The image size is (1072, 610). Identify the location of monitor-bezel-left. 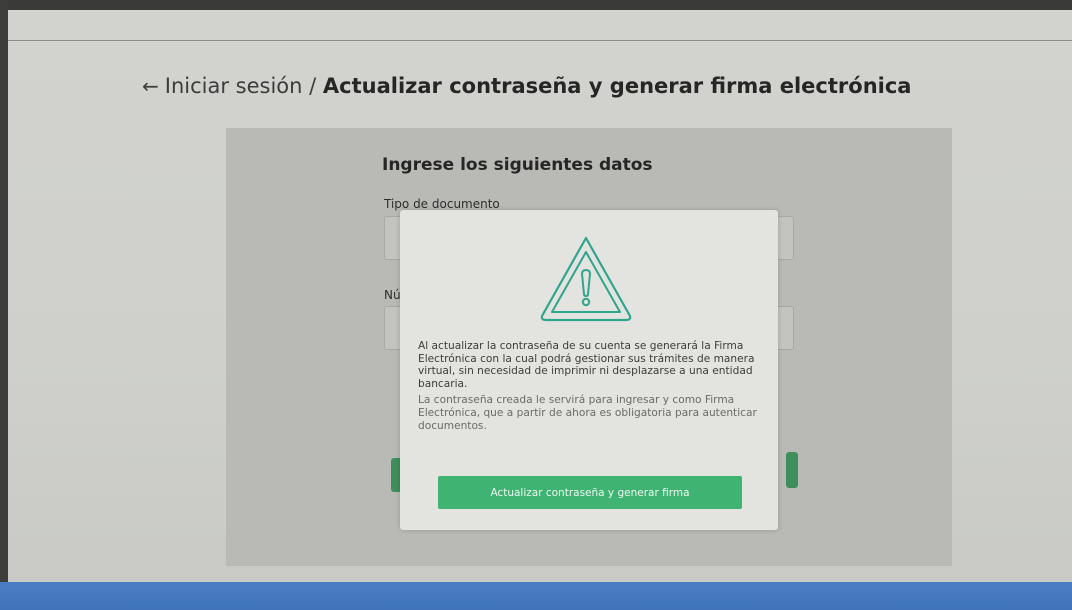
(4, 305).